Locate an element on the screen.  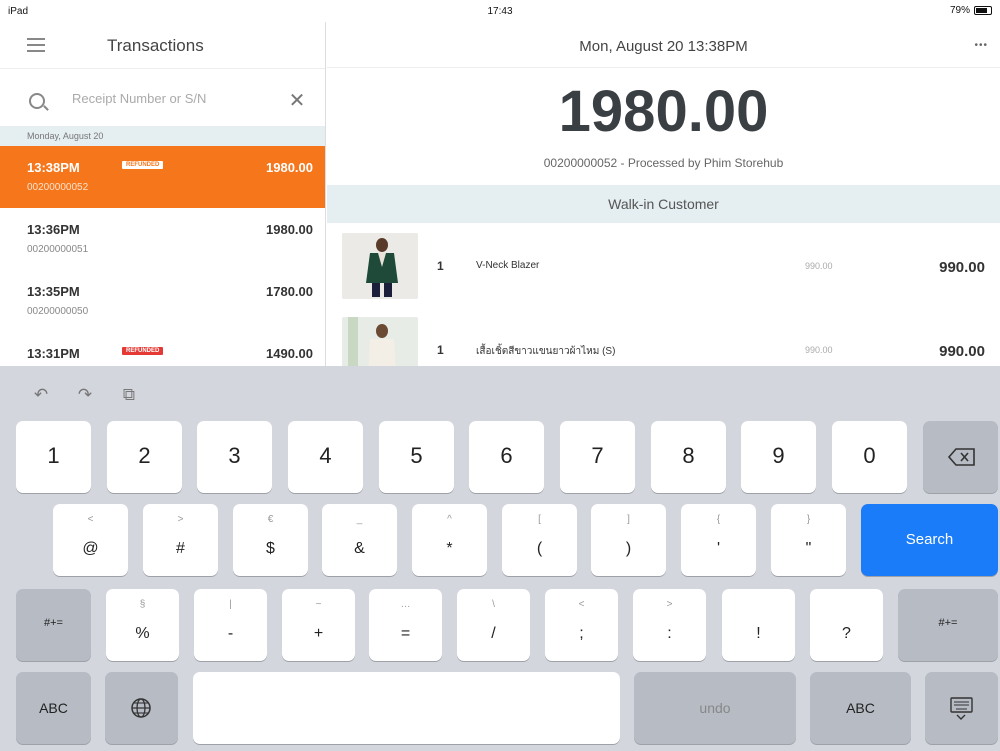
key-equals: … = is located at coordinates (405, 625).